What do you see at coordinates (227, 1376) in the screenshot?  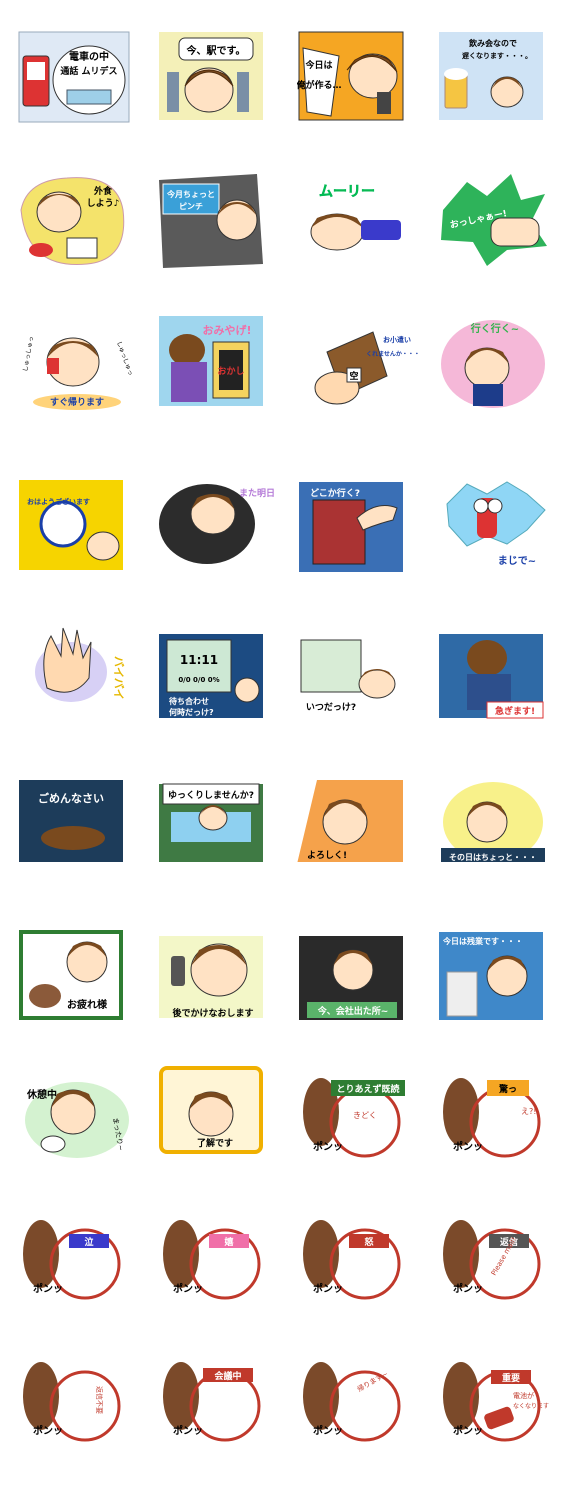 I see `label: 会議中` at bounding box center [227, 1376].